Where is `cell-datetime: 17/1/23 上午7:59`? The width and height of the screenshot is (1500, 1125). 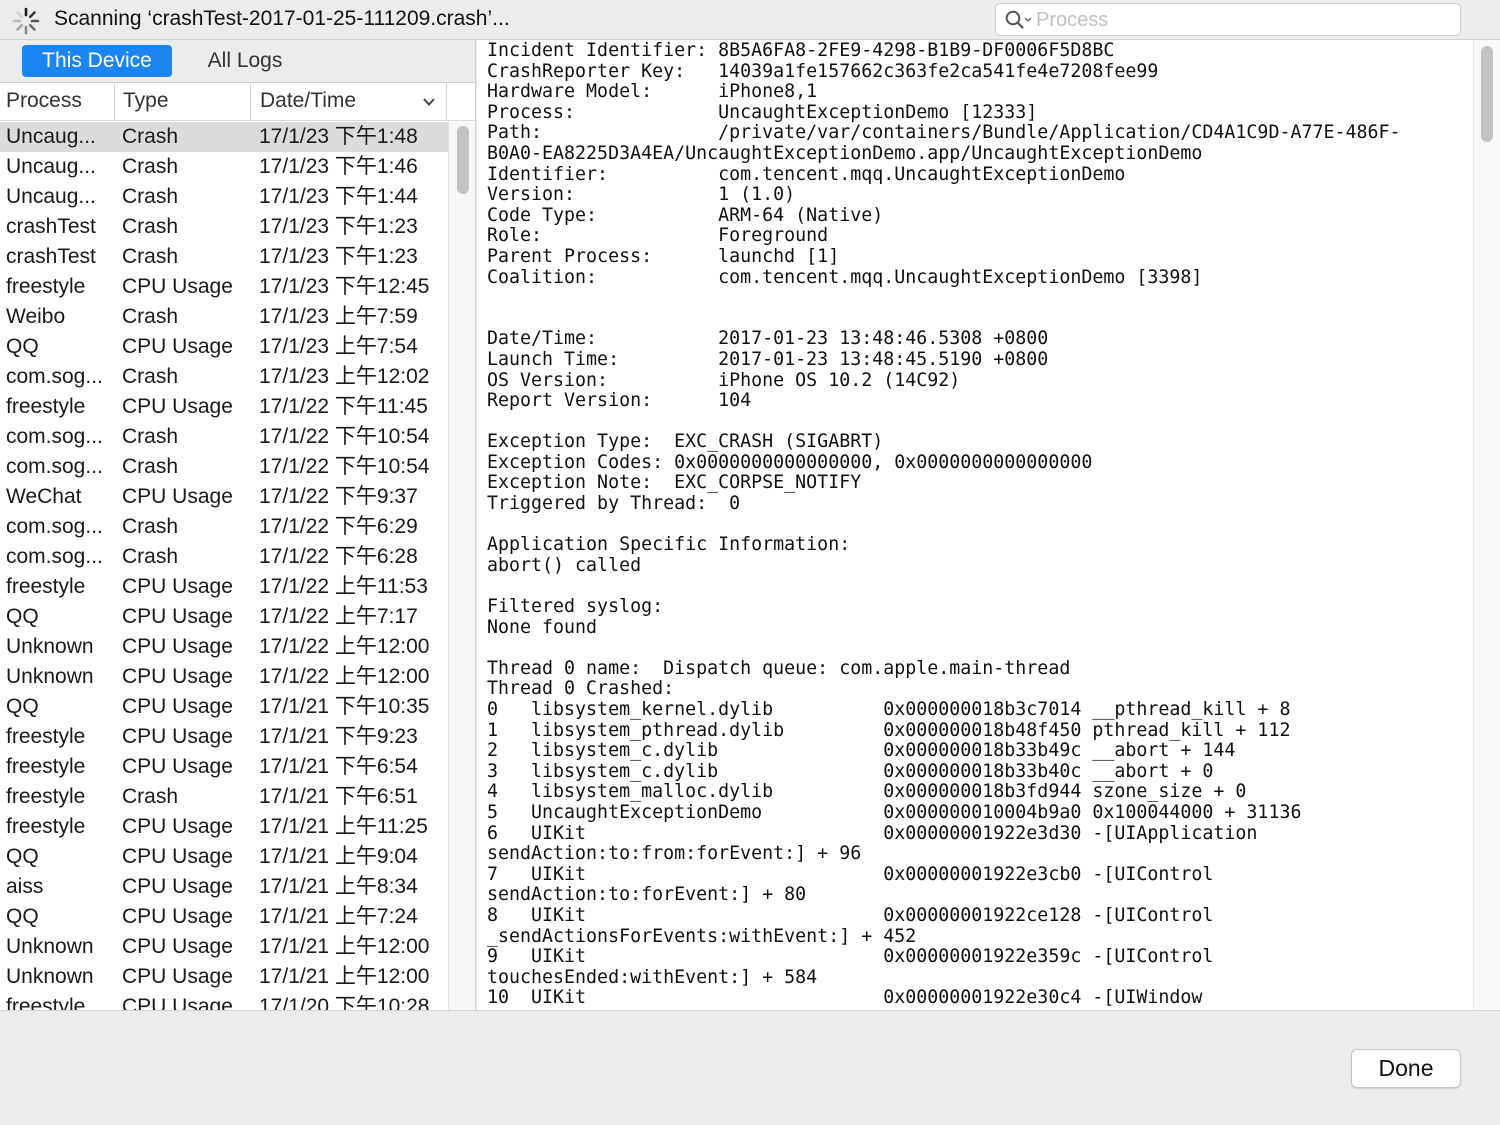
cell-datetime: 17/1/23 上午7:59 is located at coordinates (338, 316).